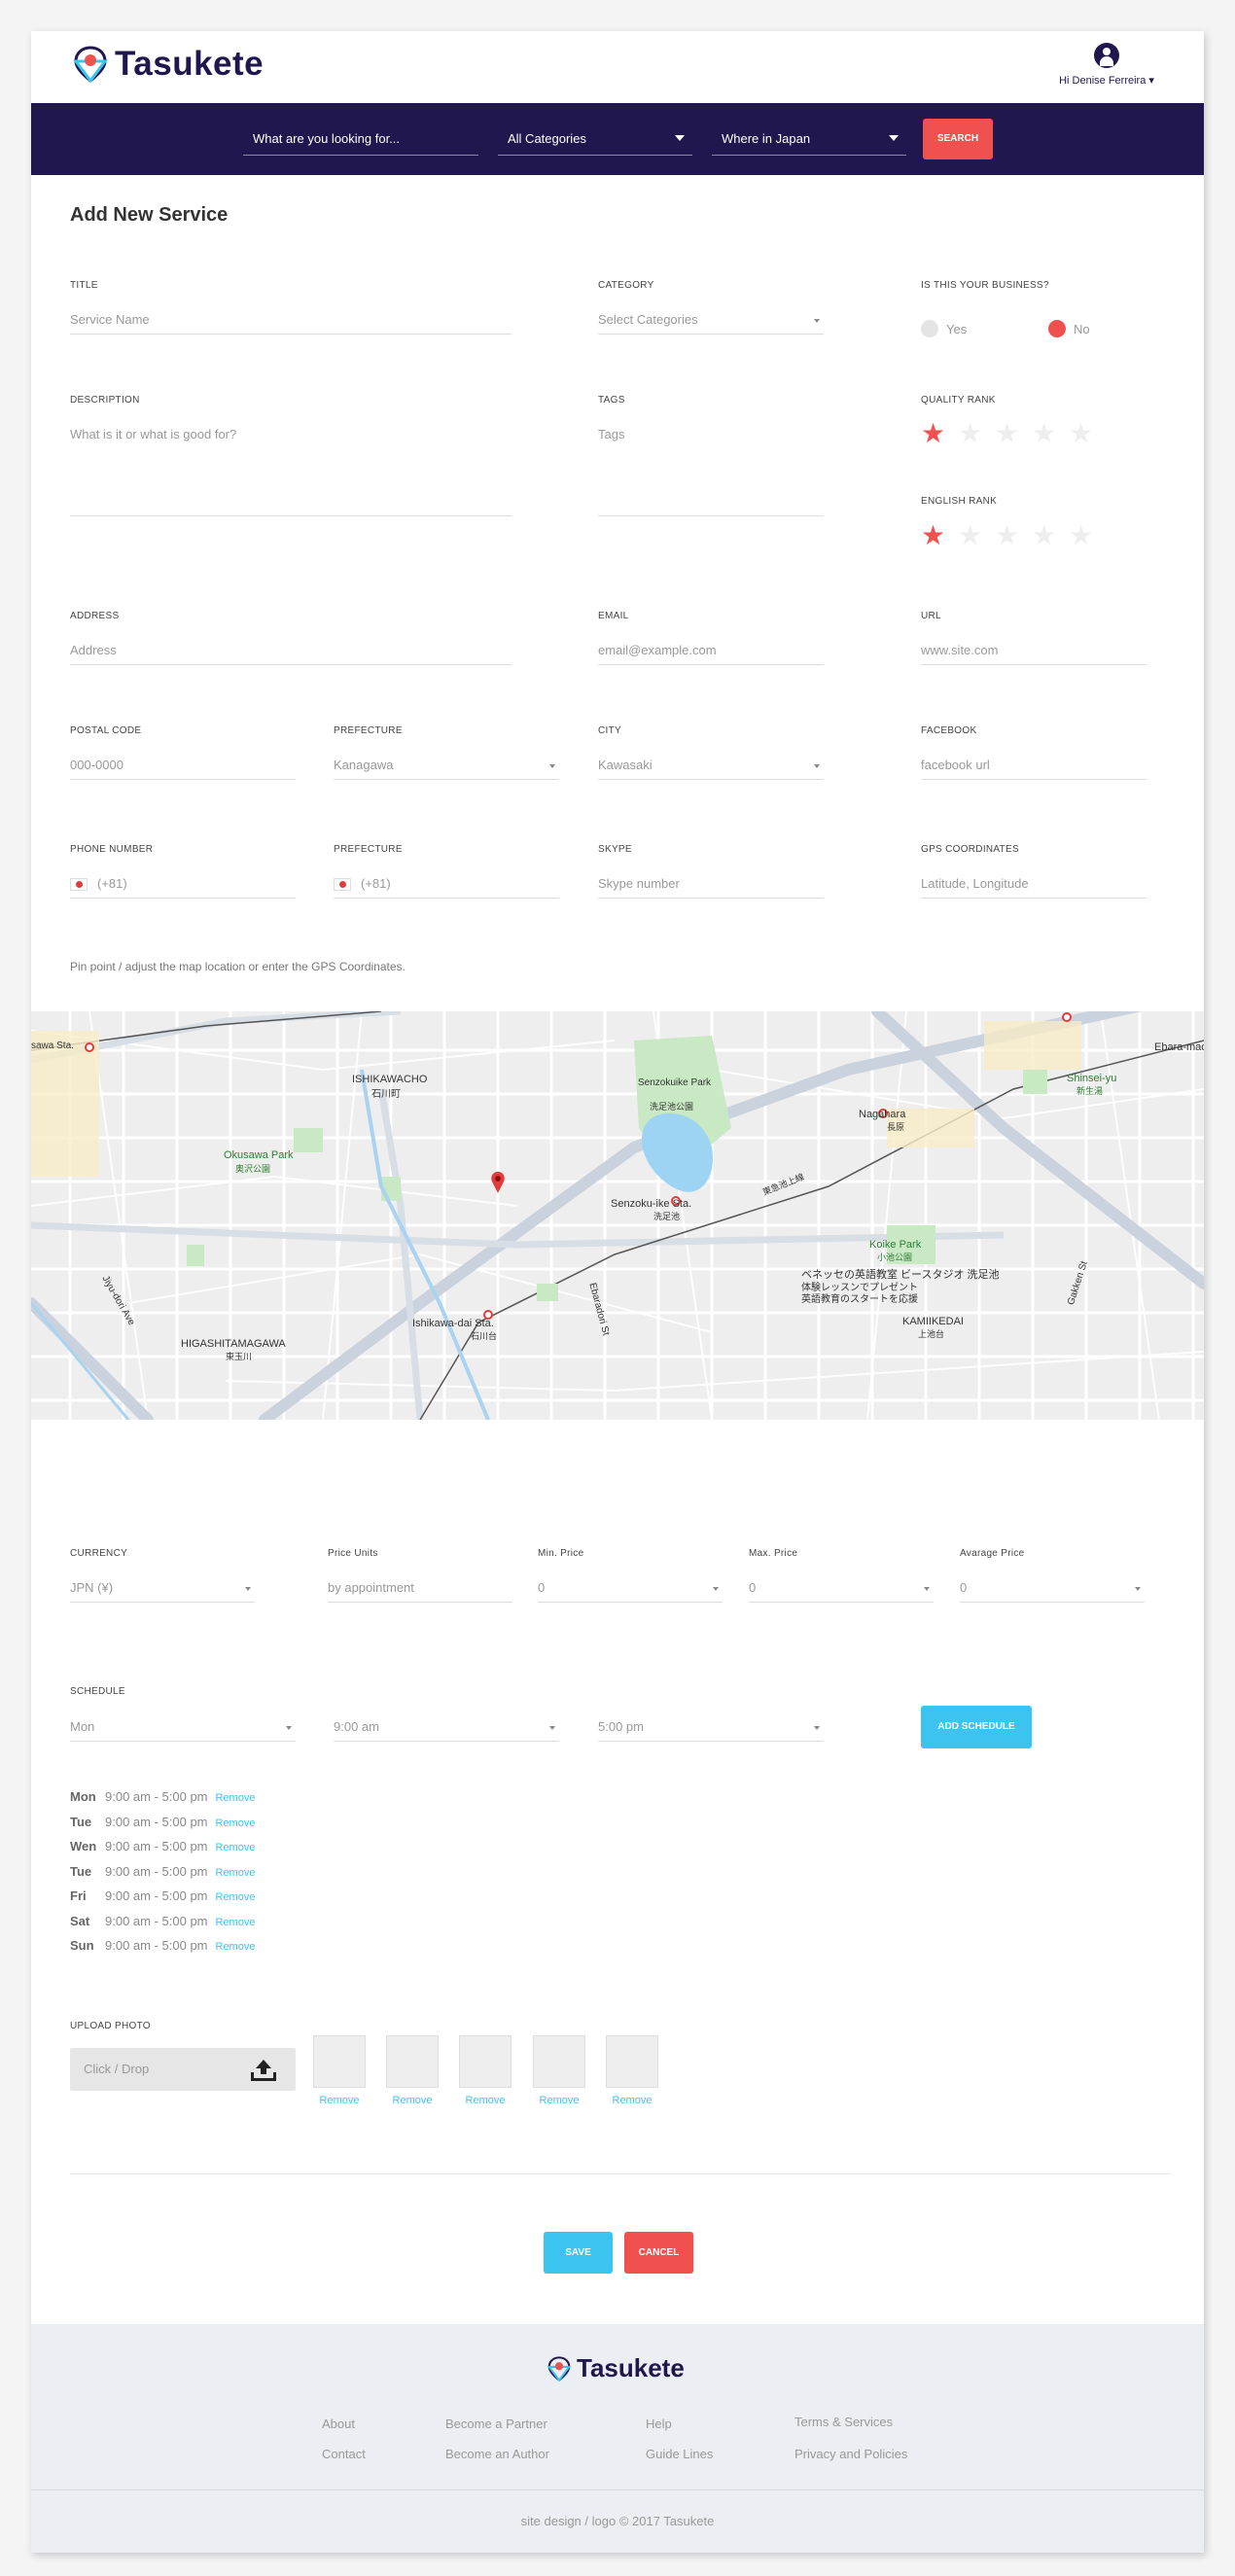 This screenshot has width=1235, height=2576. I want to click on brand-logo: Tasukete, so click(168, 64).